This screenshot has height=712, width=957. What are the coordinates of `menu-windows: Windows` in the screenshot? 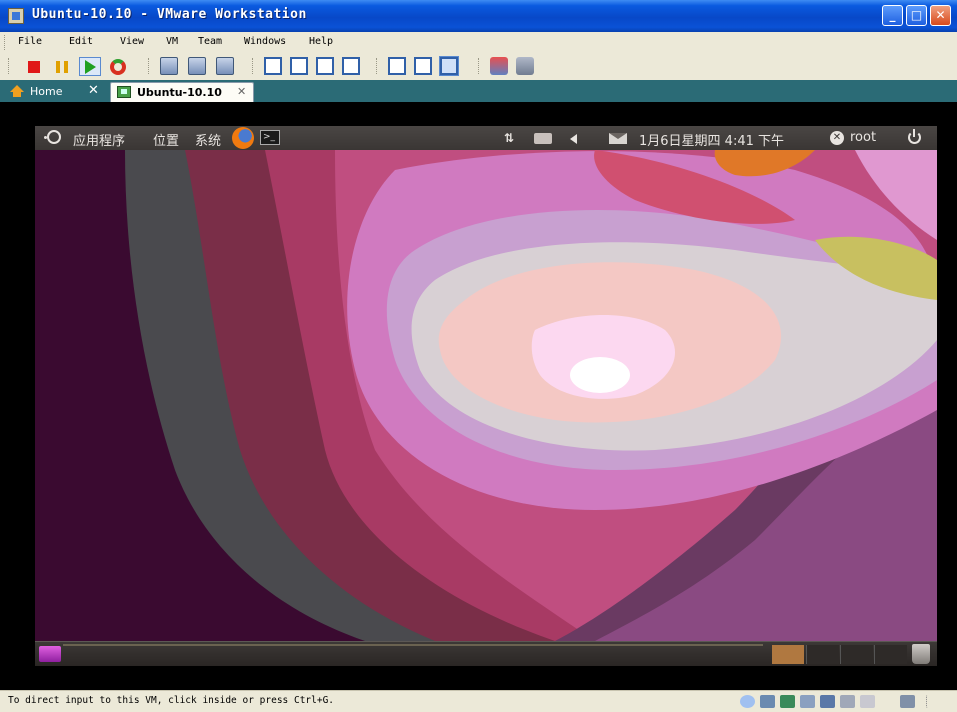 It's located at (265, 41).